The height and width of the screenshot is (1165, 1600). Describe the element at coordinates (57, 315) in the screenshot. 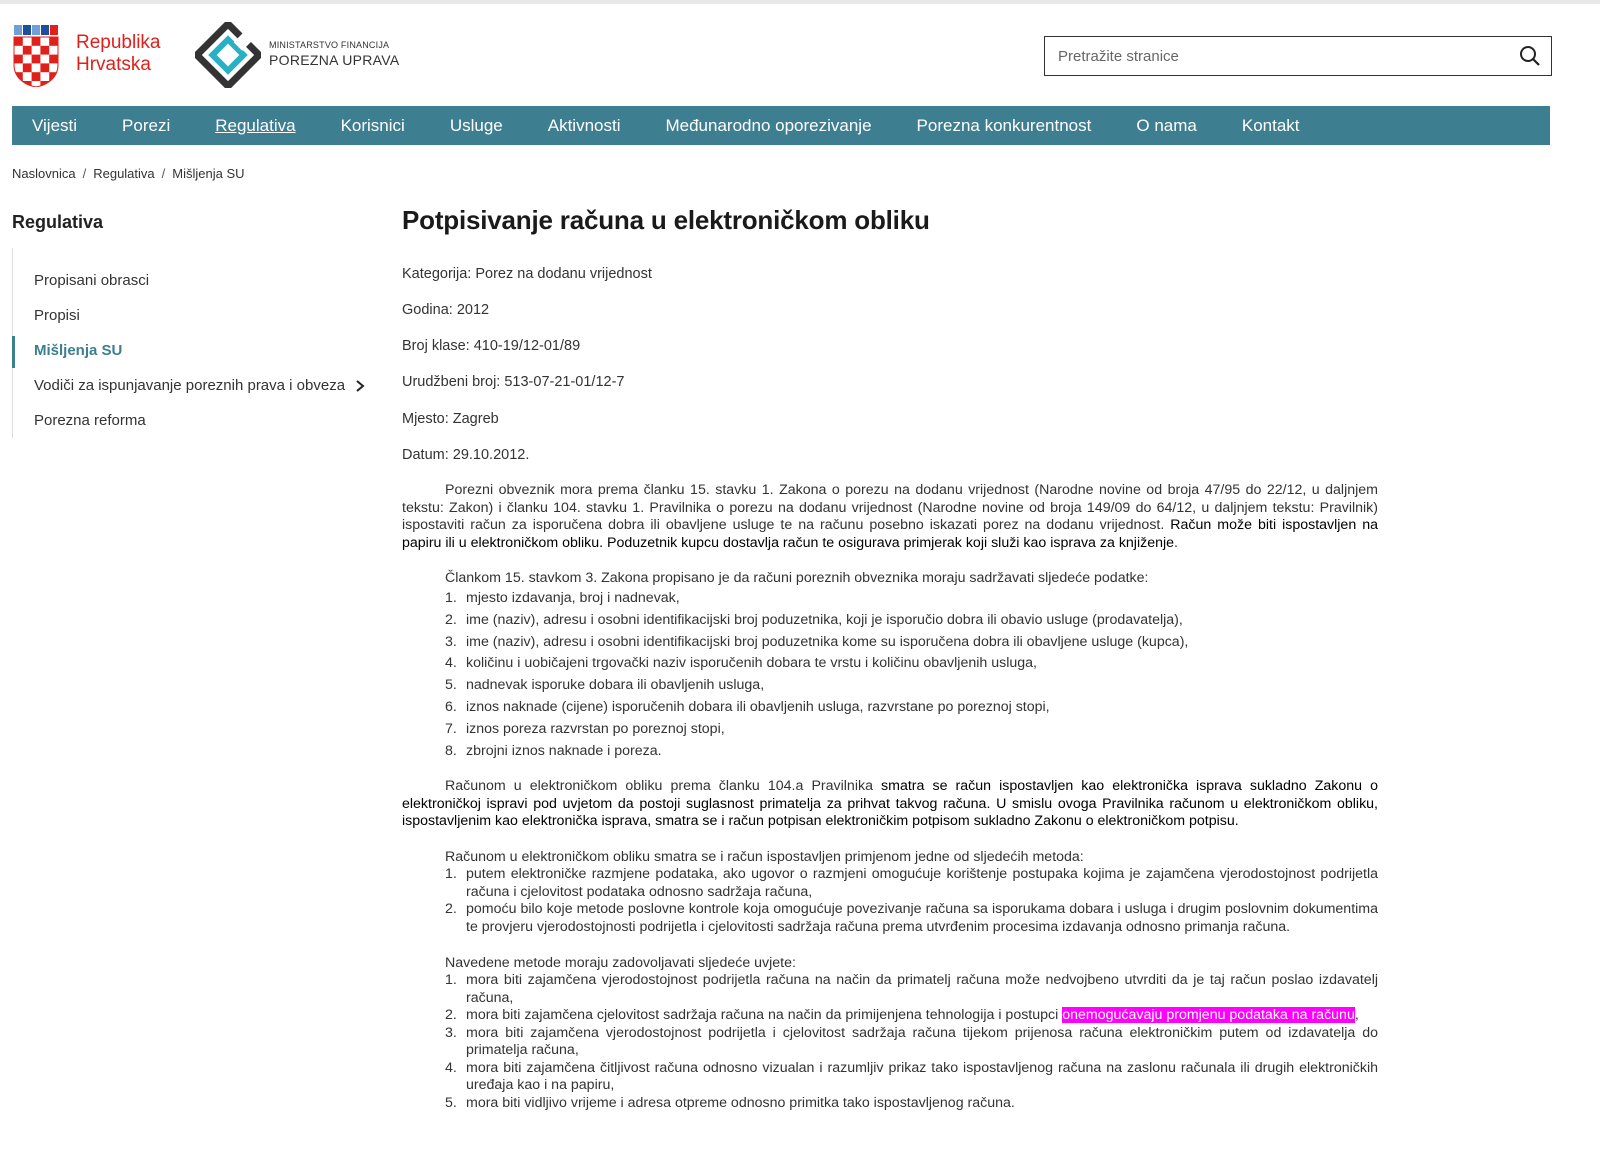

I see `sidebar-item-propisi: Propisi` at that location.